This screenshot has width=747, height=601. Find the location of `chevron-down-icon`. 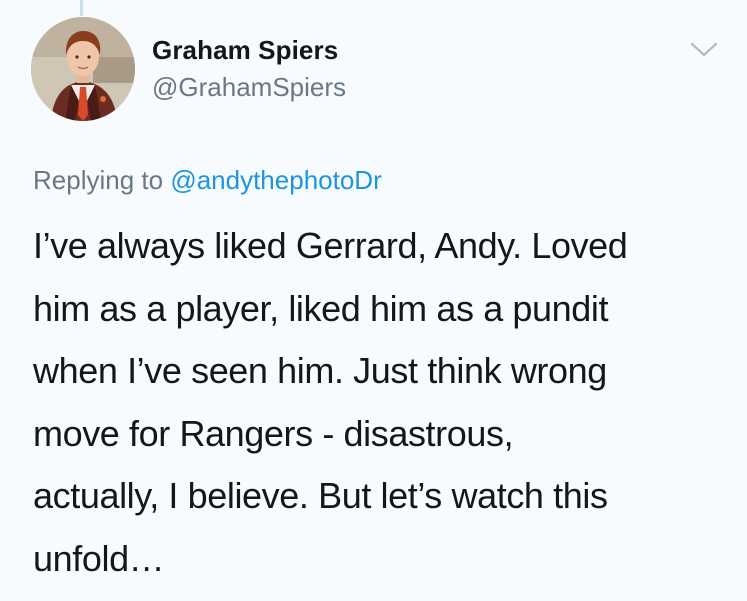

chevron-down-icon is located at coordinates (704, 50).